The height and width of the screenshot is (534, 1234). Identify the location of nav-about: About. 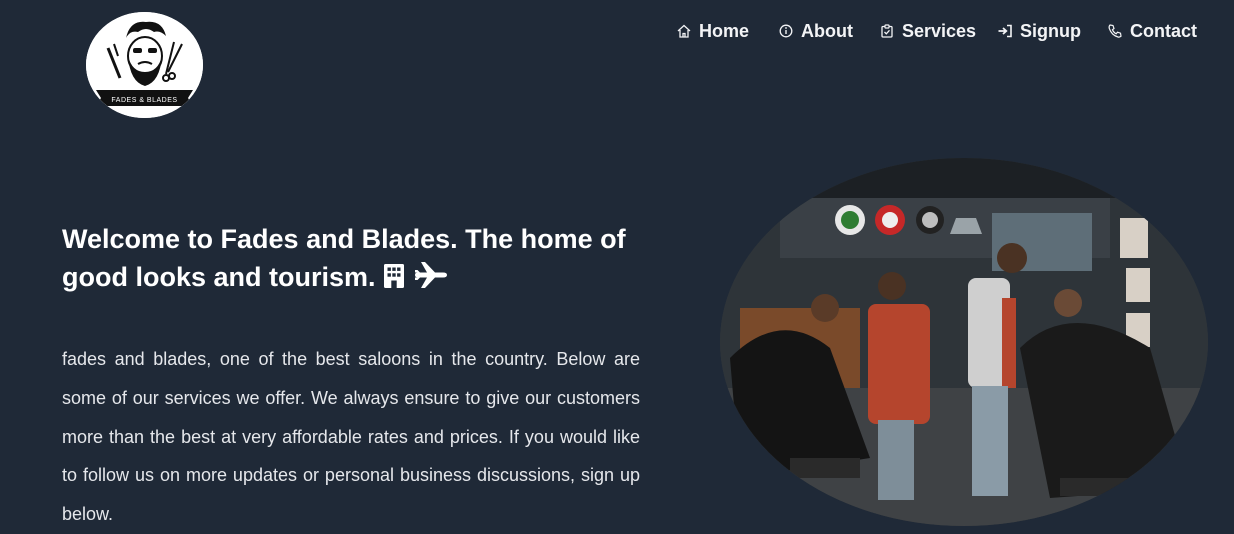
(815, 31).